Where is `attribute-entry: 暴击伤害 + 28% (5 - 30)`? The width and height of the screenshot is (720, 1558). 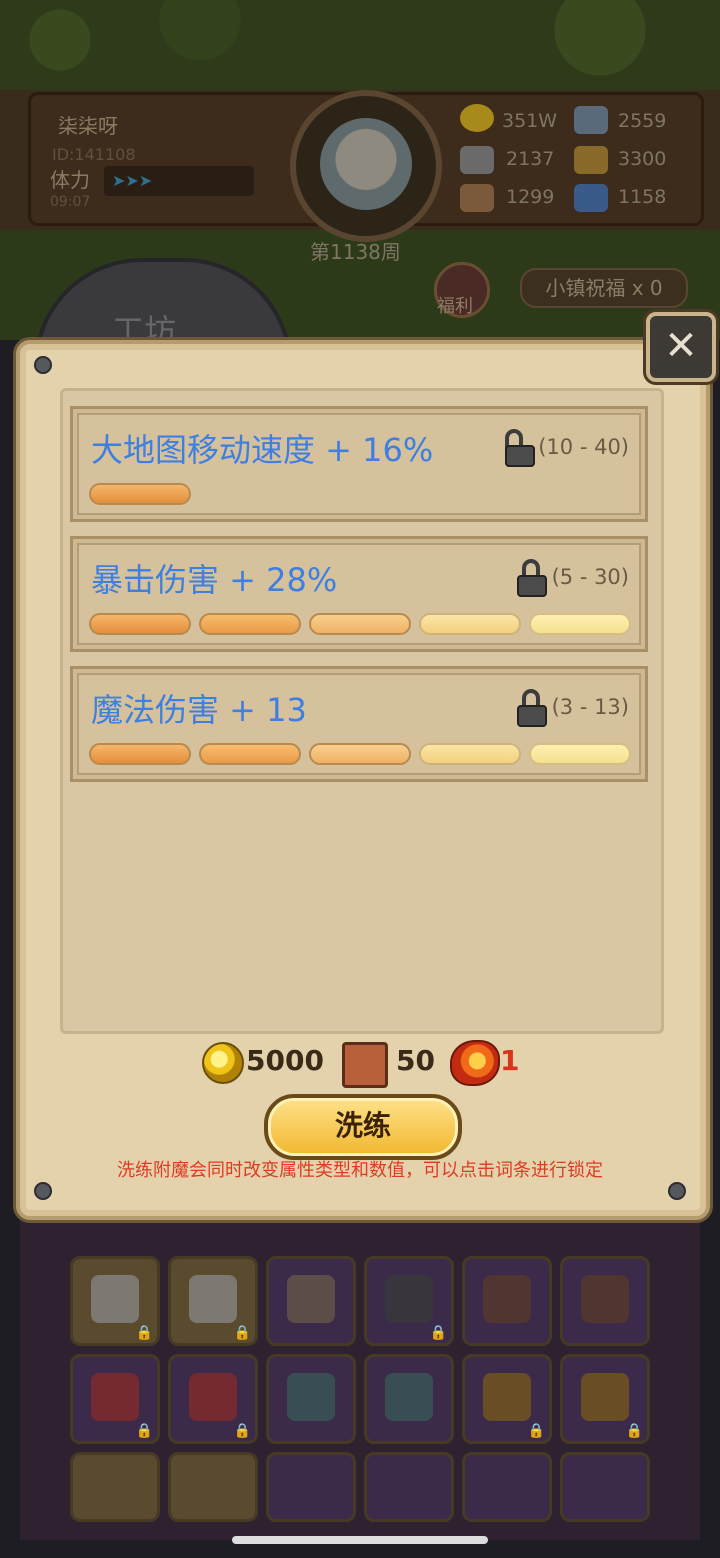 attribute-entry: 暴击伤害 + 28% (5 - 30) is located at coordinates (359, 594).